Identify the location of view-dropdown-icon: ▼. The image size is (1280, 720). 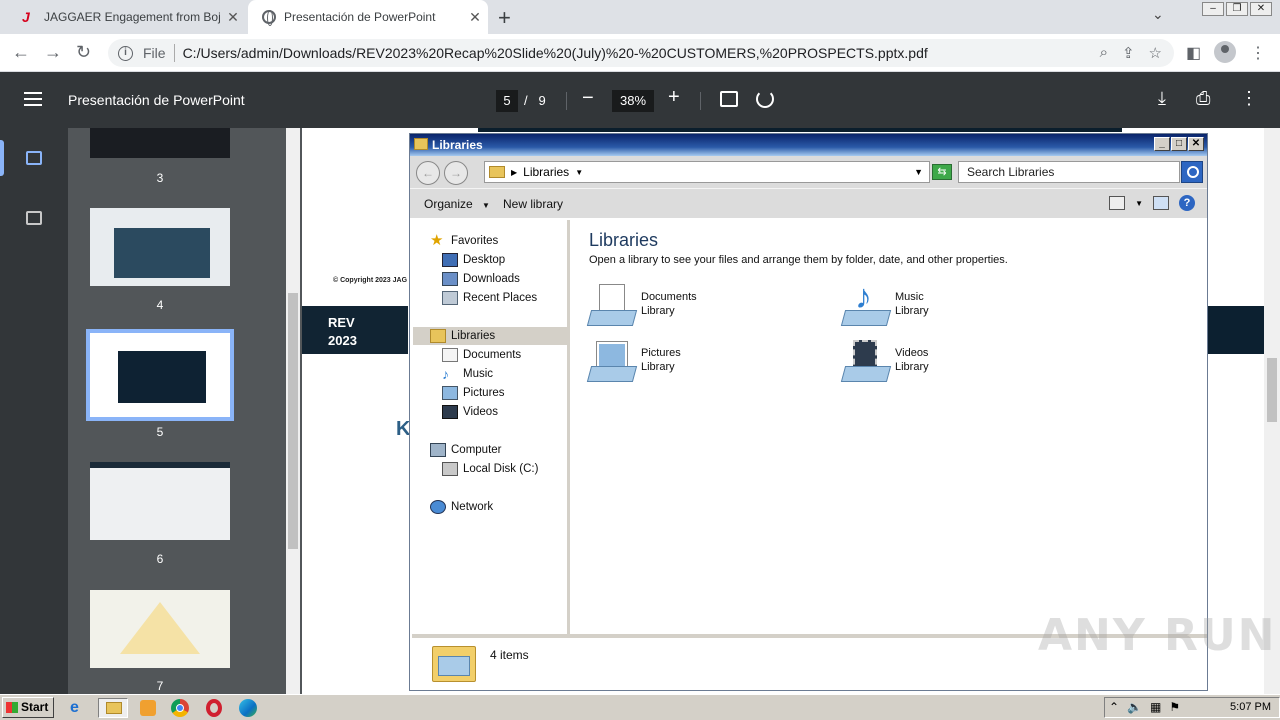
(1139, 203).